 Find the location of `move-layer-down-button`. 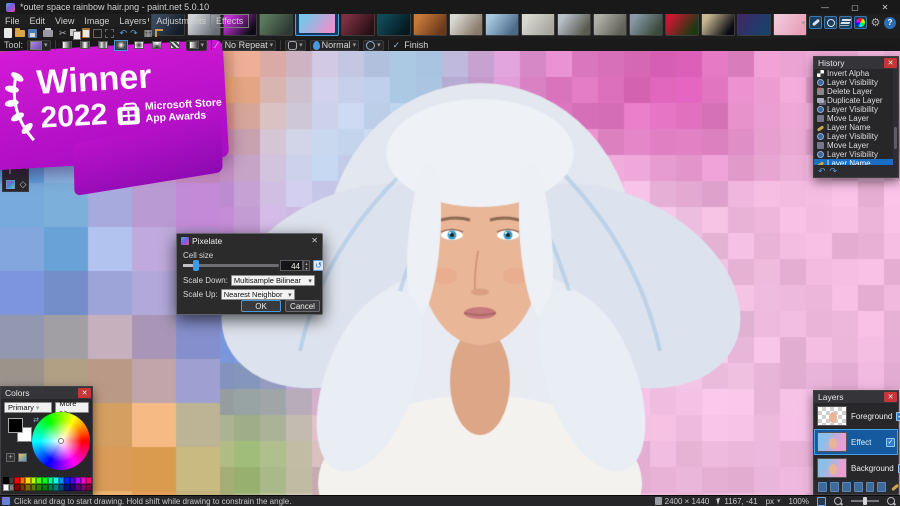

move-layer-down-button is located at coordinates (882, 487).